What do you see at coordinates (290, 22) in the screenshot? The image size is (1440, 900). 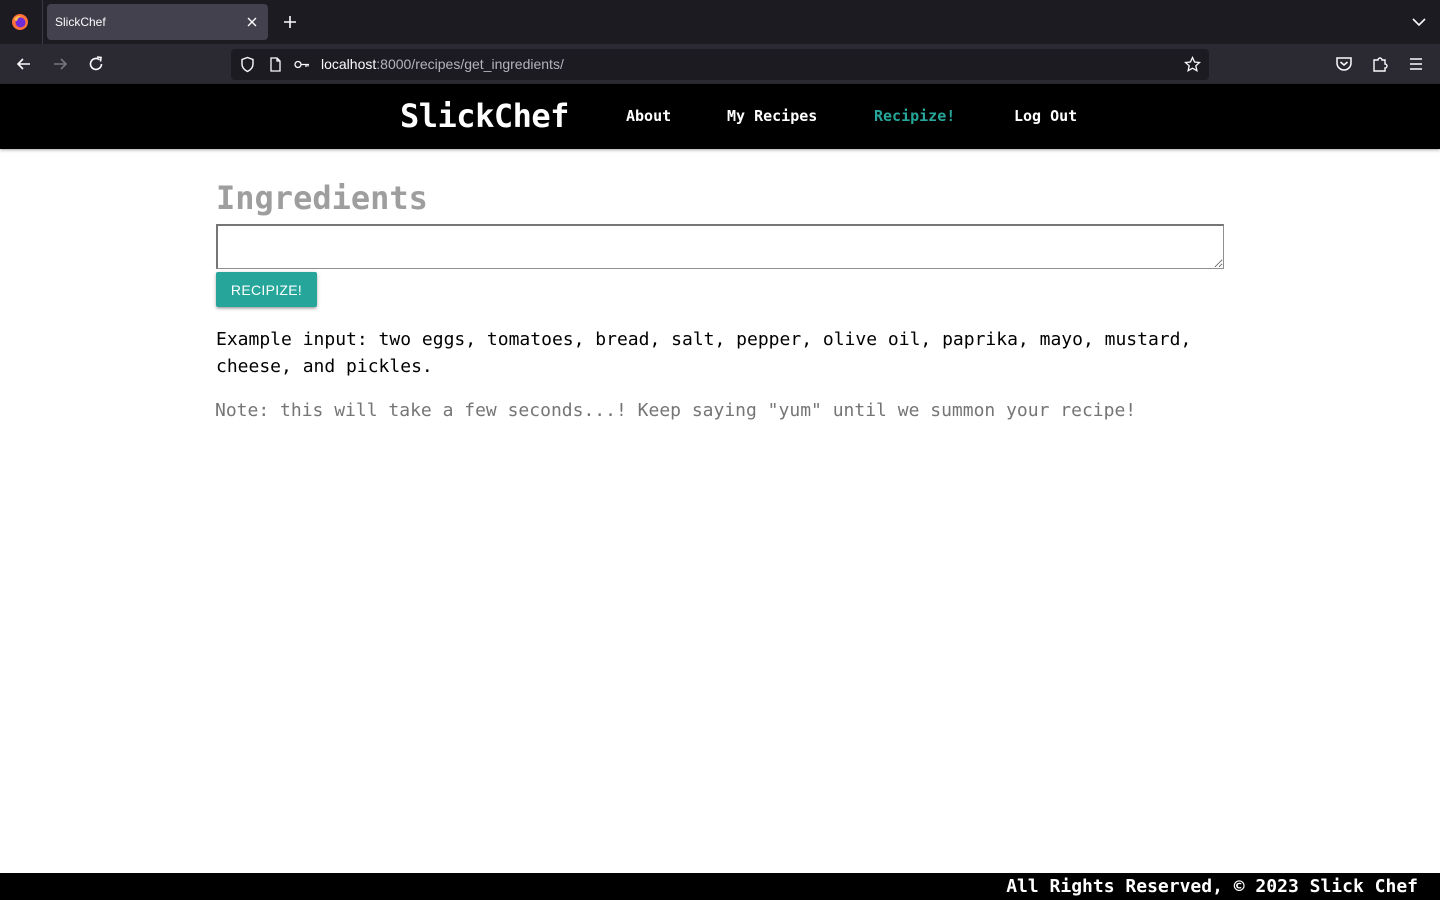 I see `new-tab-icon` at bounding box center [290, 22].